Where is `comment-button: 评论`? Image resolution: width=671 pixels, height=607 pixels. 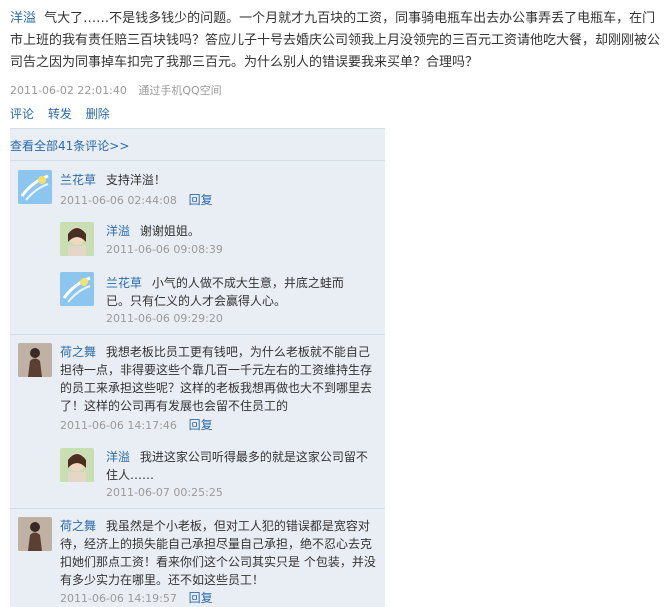 comment-button: 评论 is located at coordinates (22, 114).